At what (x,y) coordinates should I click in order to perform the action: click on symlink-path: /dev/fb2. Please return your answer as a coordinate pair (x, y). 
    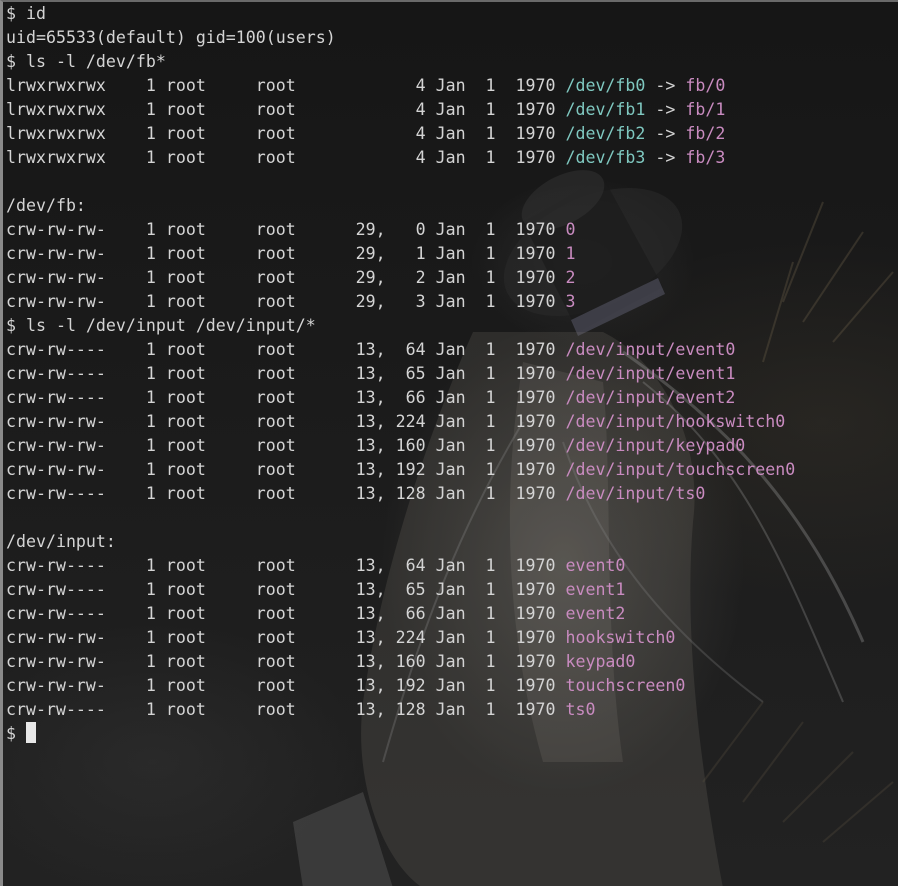
    Looking at the image, I should click on (605, 133).